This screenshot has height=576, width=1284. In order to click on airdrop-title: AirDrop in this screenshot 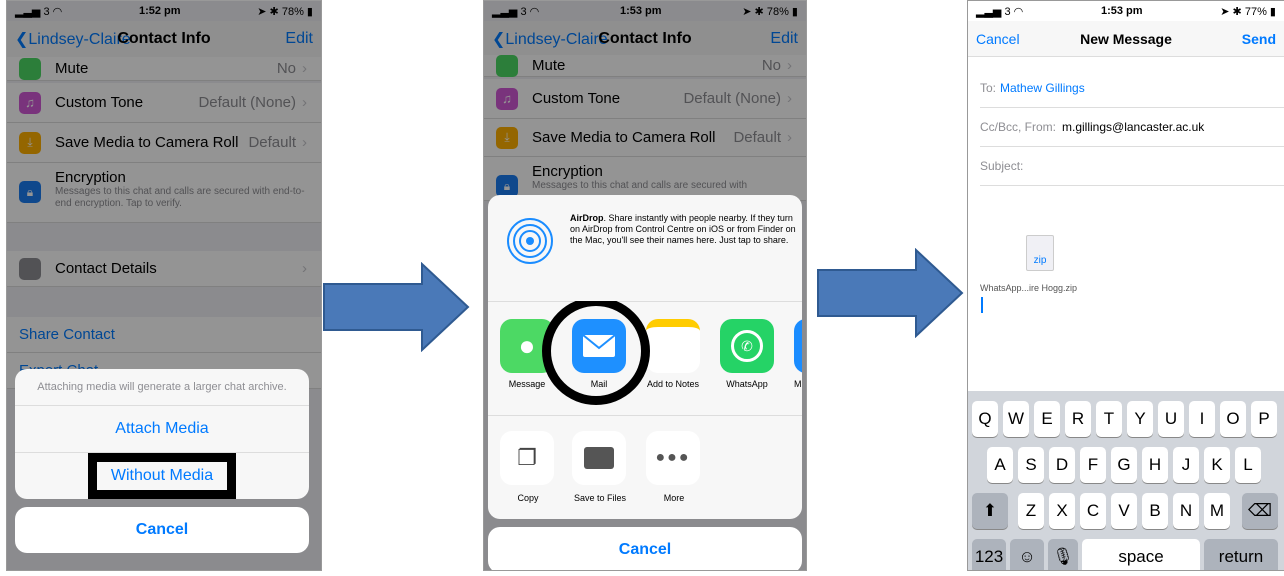, I will do `click(587, 218)`.